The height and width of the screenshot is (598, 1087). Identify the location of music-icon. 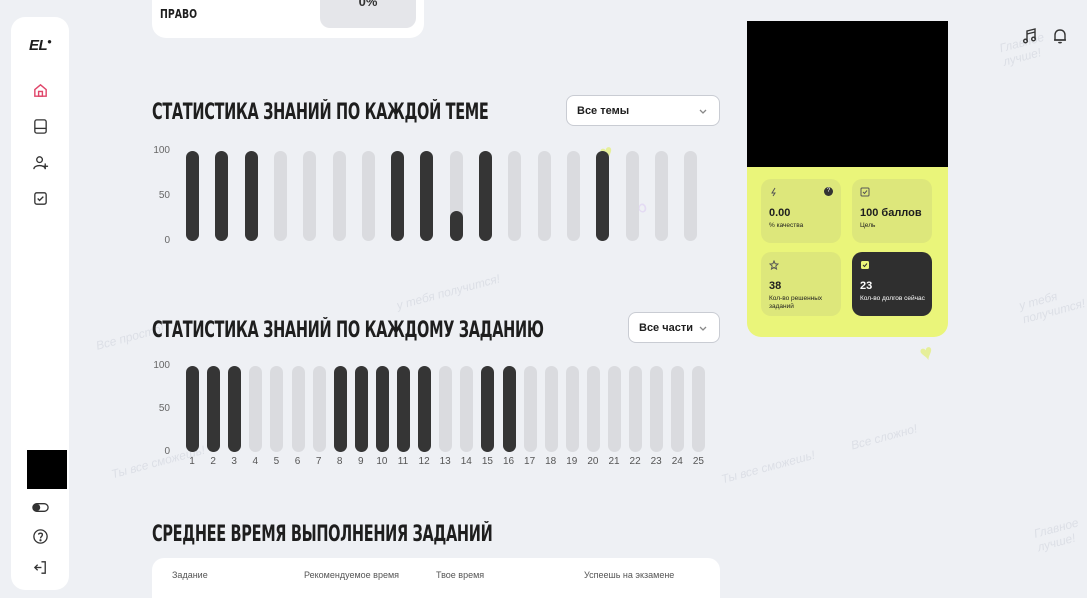
(1030, 36).